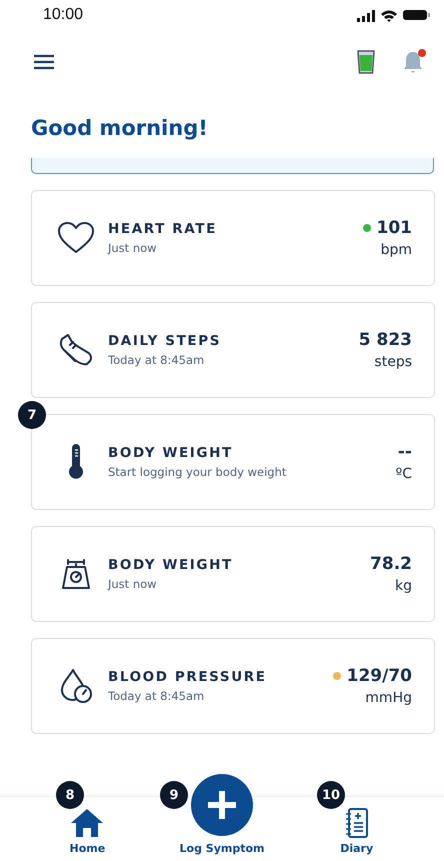  Describe the element at coordinates (366, 62) in the screenshot. I see `water-glass-icon` at that location.